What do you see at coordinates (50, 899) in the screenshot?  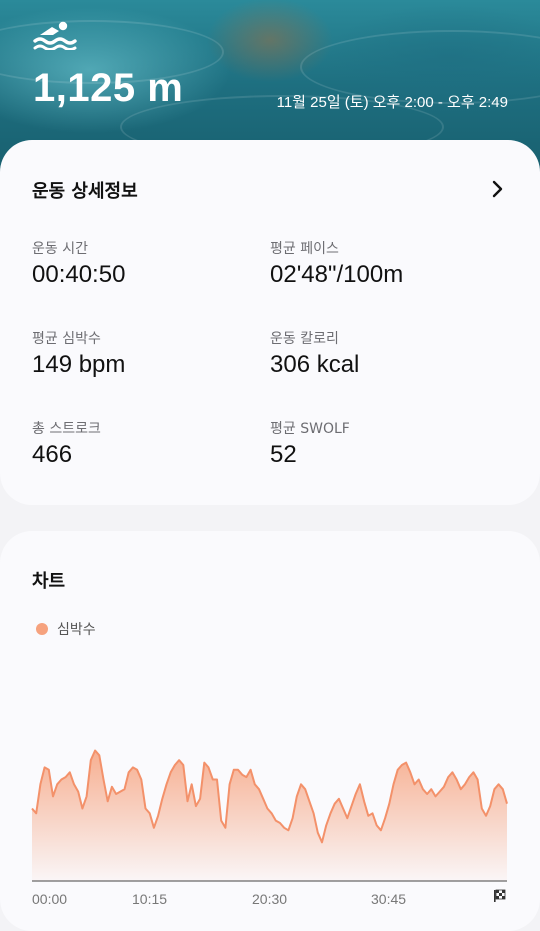 I see `x-tick-label: 00:00` at bounding box center [50, 899].